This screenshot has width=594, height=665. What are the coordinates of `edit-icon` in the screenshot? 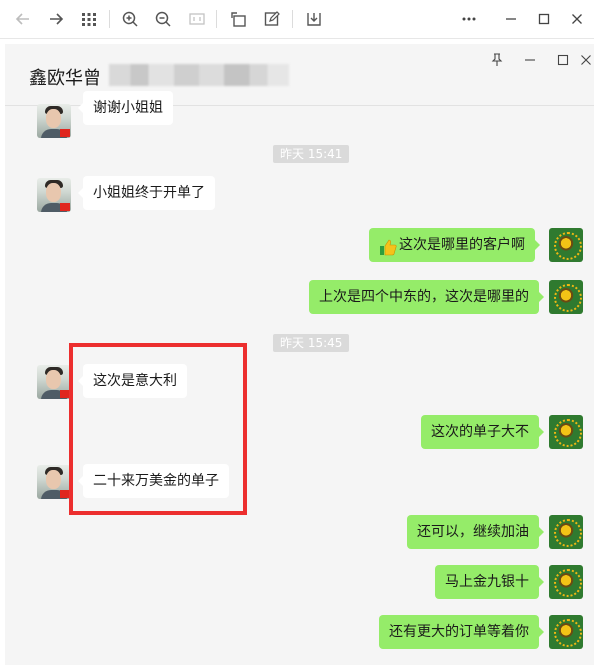 It's located at (272, 19).